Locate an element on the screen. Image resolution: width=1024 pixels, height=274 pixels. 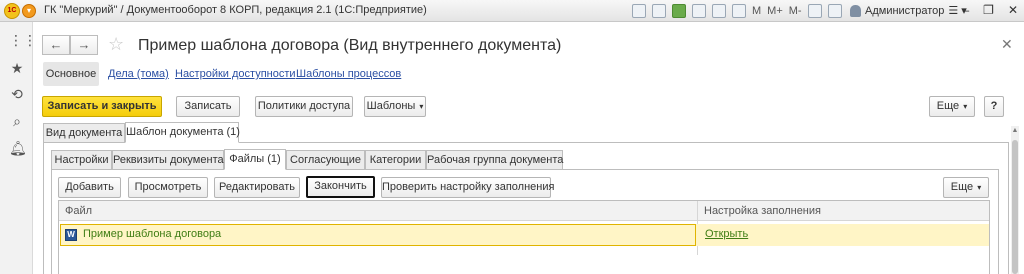
grid-icon is located at coordinates (659, 11).